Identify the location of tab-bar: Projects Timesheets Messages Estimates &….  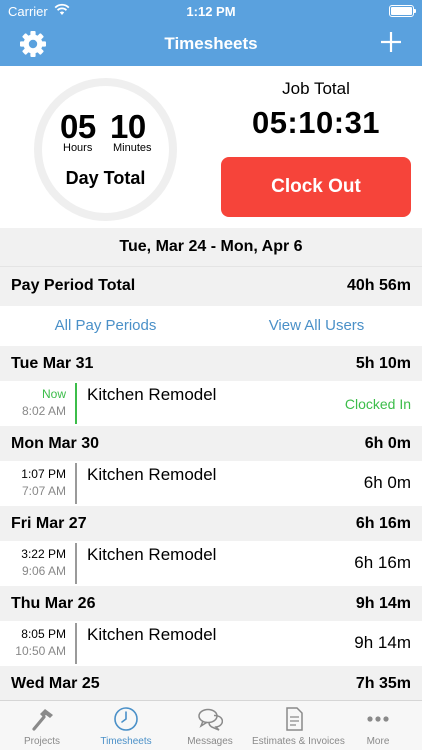
(211, 725).